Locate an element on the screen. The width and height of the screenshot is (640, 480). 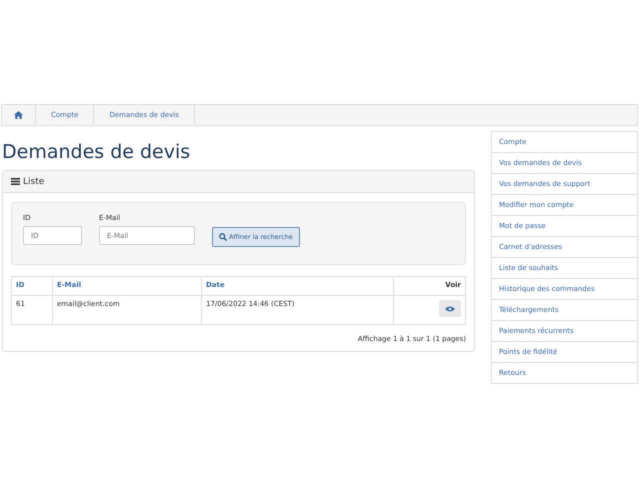
search-icon is located at coordinates (223, 237).